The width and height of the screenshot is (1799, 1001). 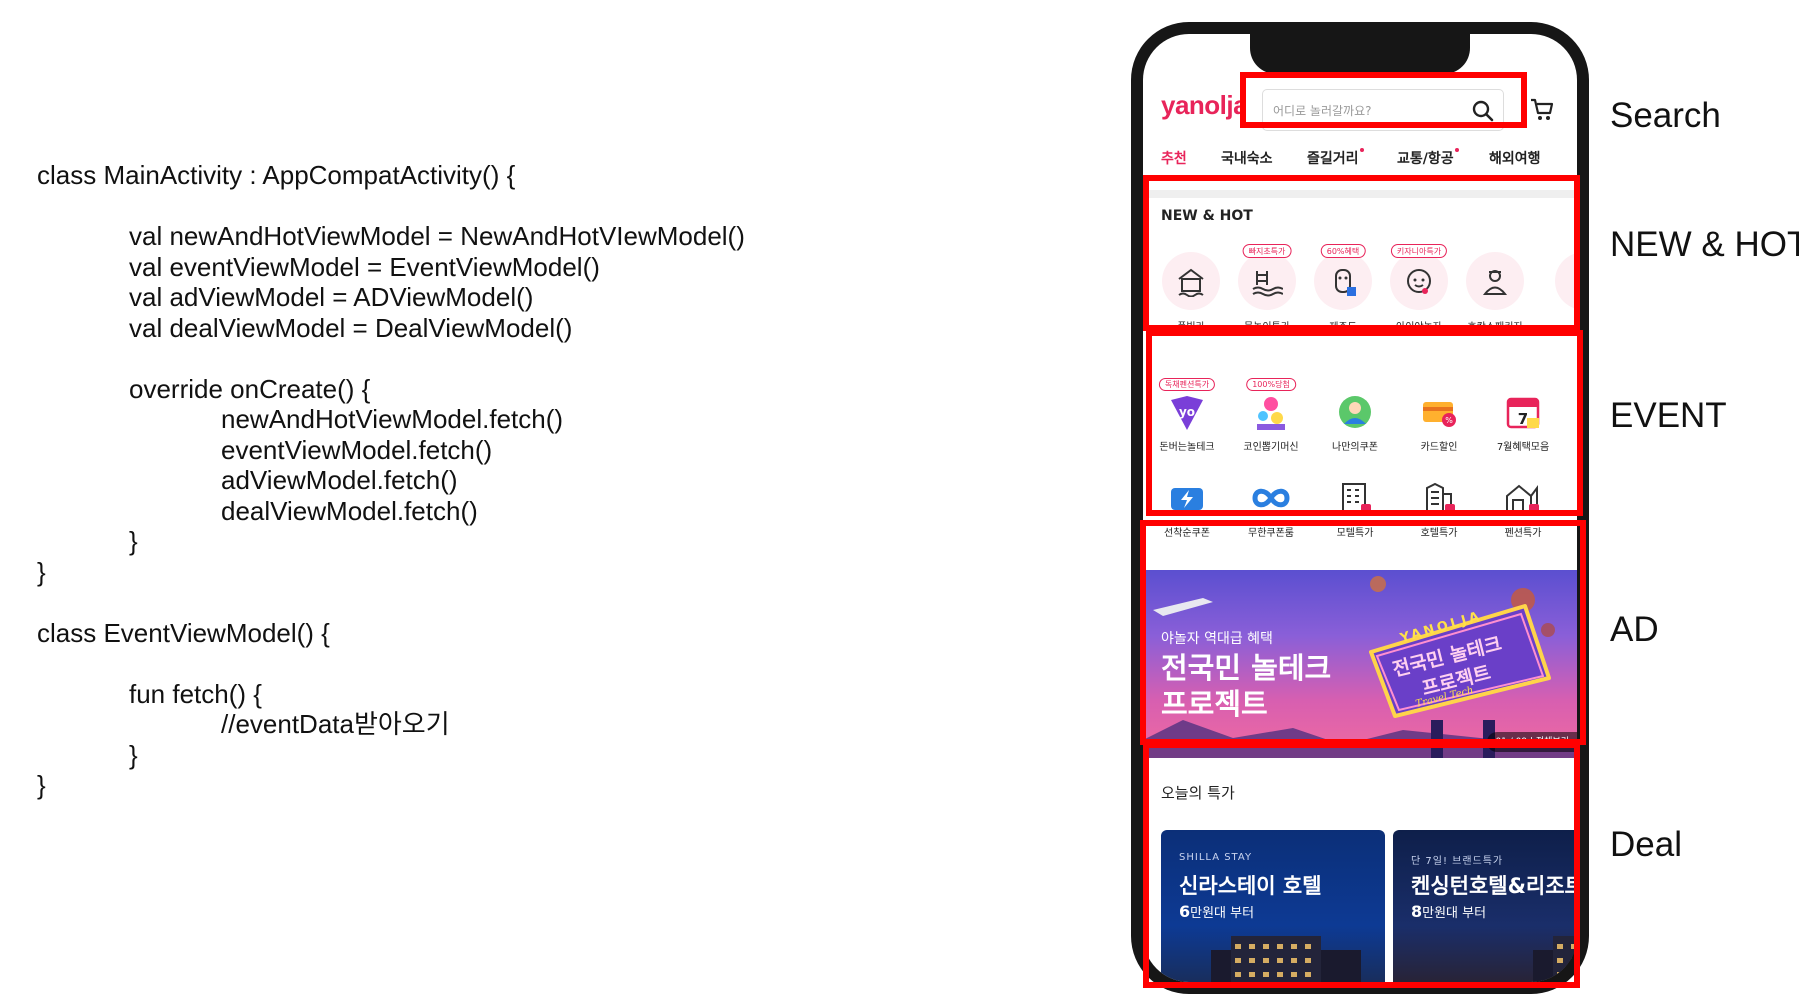 I want to click on event-item: % 카드할인, so click(x=1439, y=422).